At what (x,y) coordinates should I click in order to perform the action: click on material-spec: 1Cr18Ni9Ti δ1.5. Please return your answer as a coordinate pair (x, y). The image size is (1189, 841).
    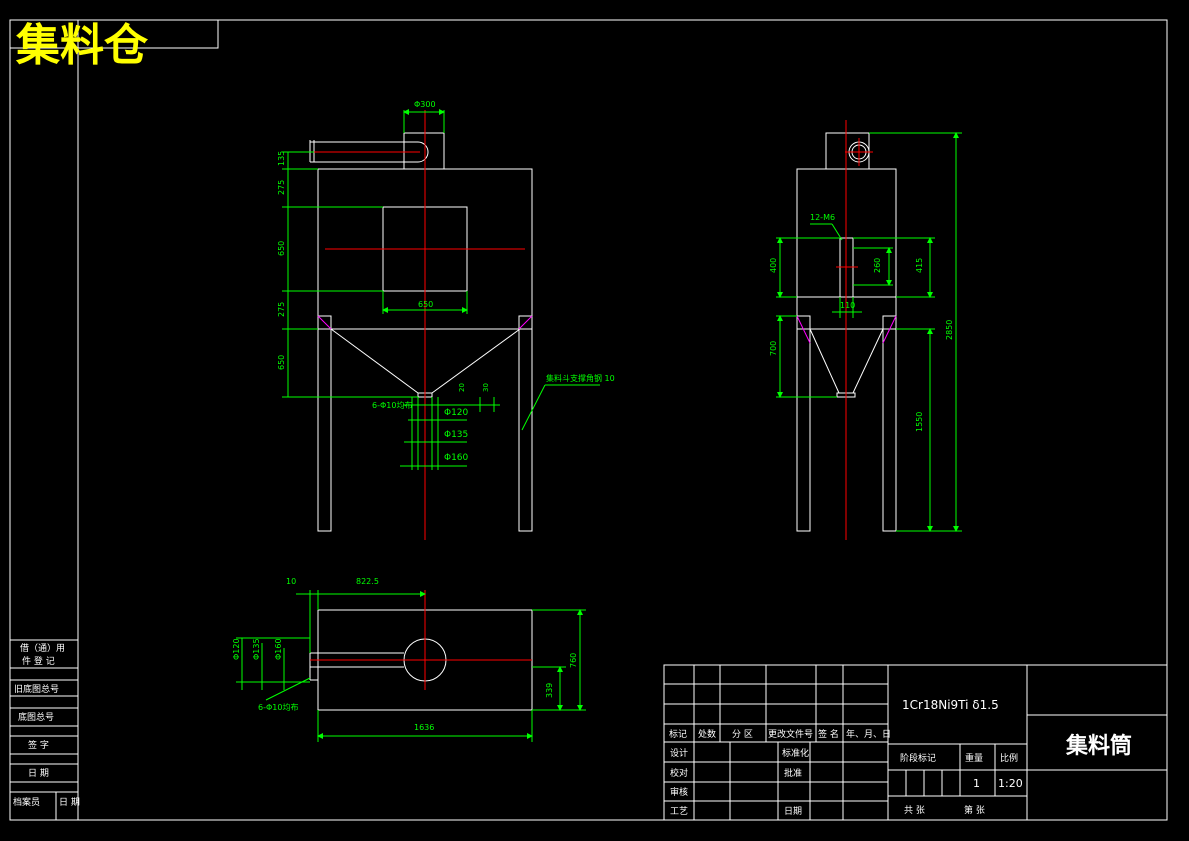
    Looking at the image, I should click on (950, 705).